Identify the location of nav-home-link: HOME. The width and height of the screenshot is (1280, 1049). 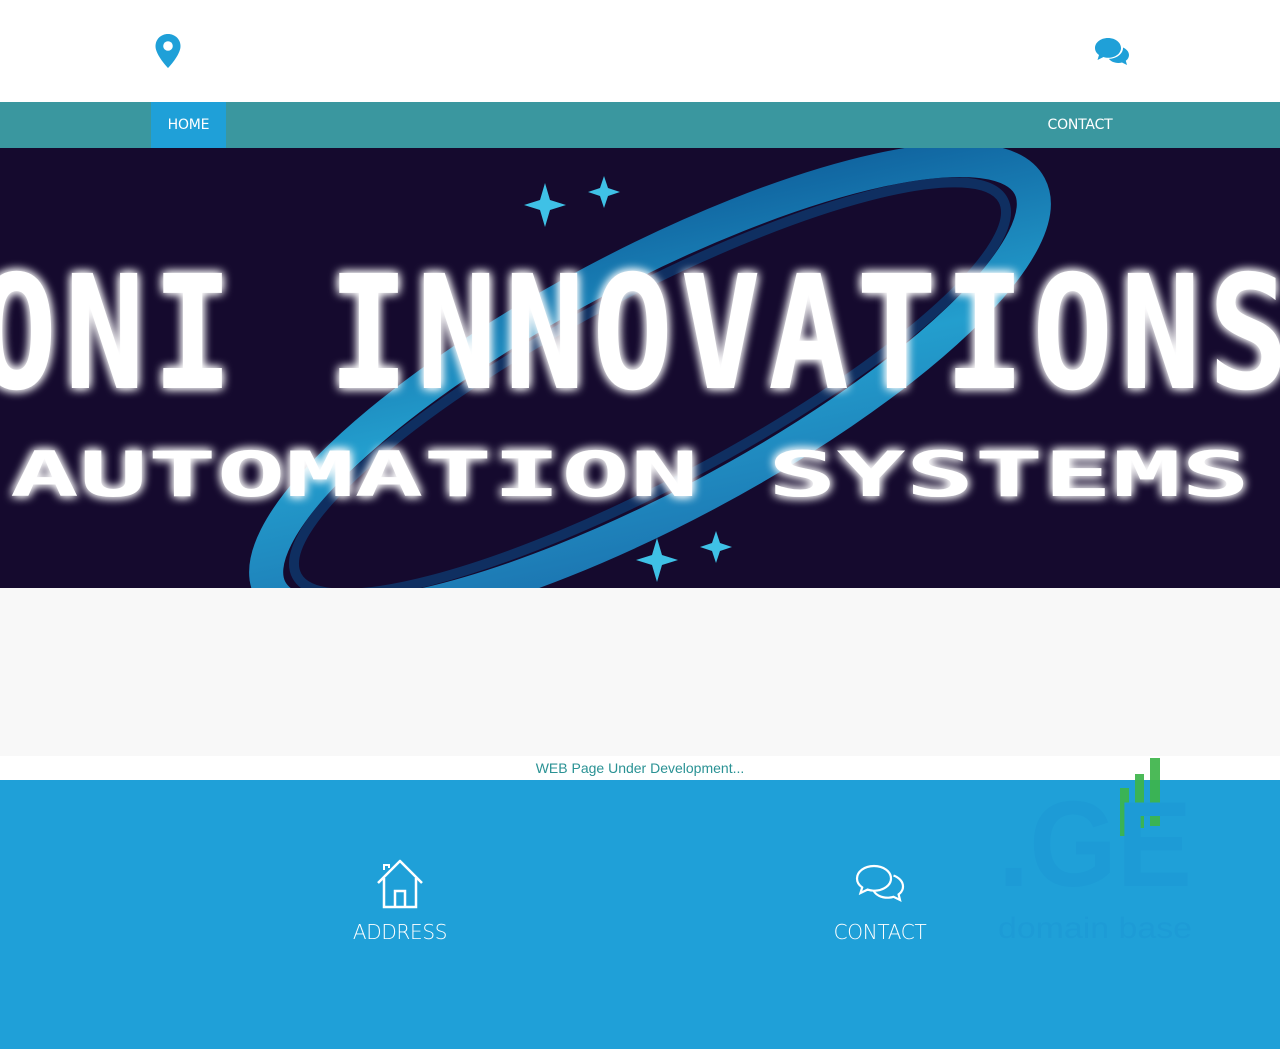
(188, 125).